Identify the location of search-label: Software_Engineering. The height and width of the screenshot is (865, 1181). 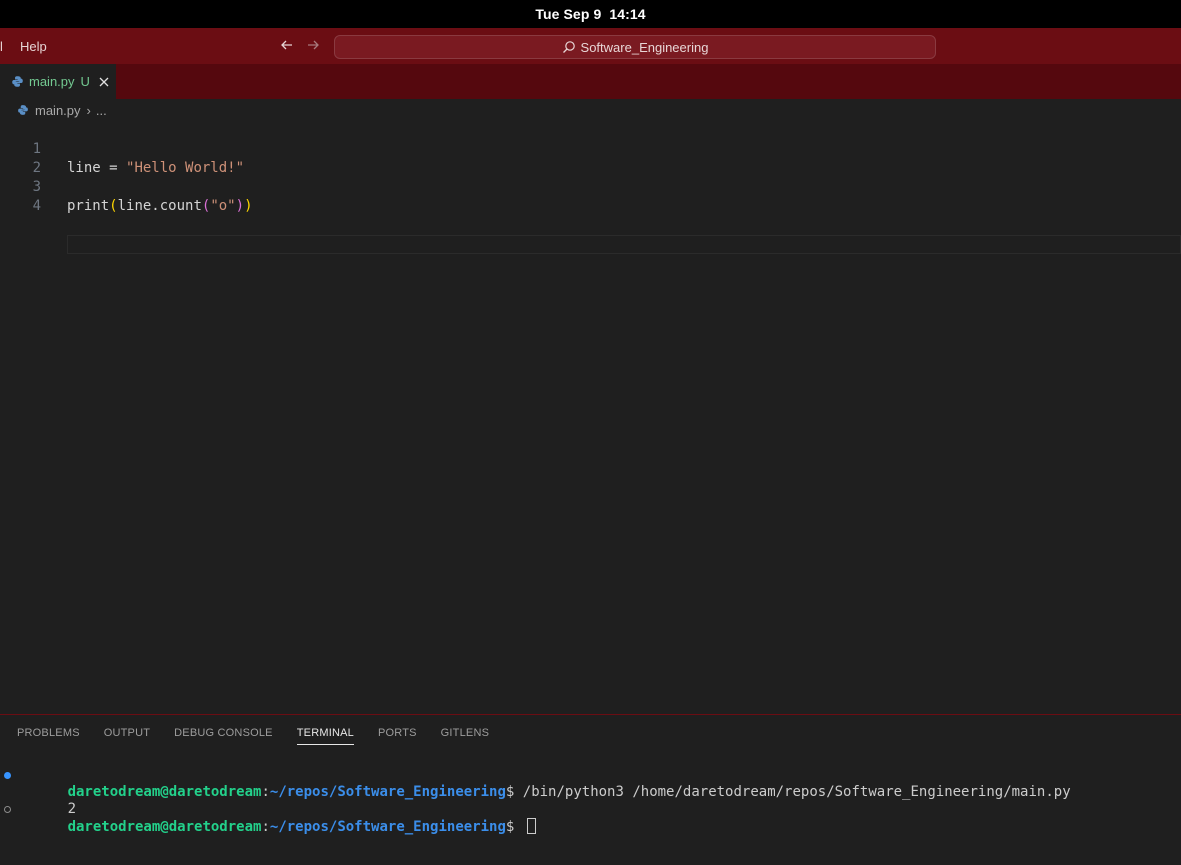
(644, 47).